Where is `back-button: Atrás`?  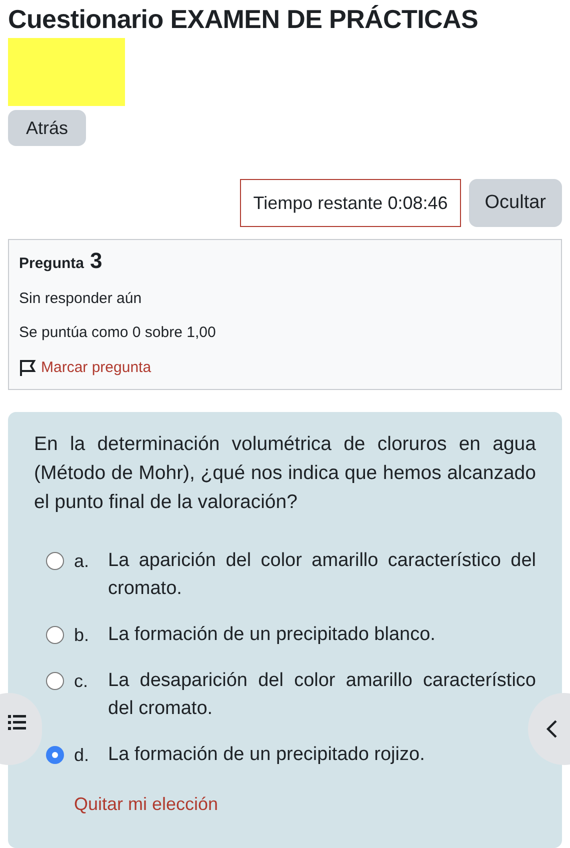 back-button: Atrás is located at coordinates (47, 128).